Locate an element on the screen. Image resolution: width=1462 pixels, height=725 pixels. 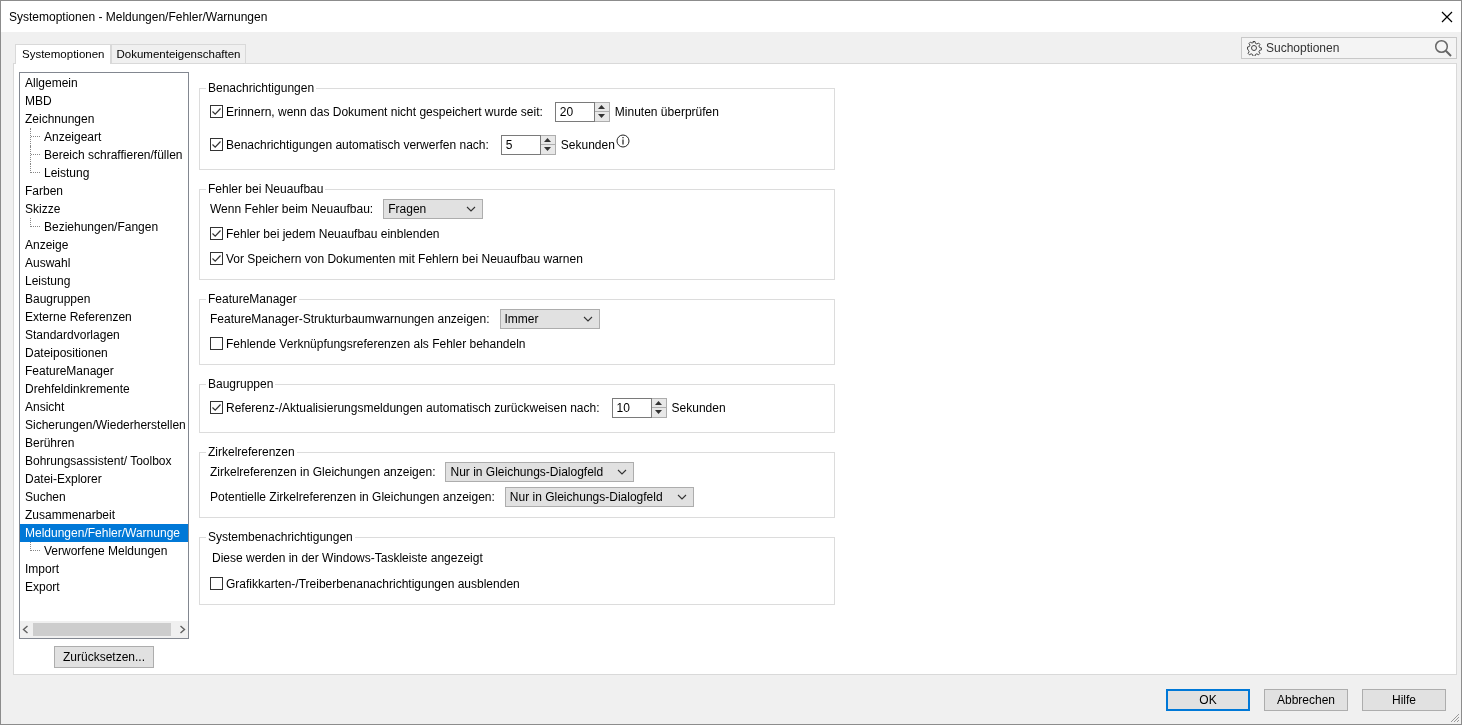
tree-item: Standardvorlagen is located at coordinates (104, 335).